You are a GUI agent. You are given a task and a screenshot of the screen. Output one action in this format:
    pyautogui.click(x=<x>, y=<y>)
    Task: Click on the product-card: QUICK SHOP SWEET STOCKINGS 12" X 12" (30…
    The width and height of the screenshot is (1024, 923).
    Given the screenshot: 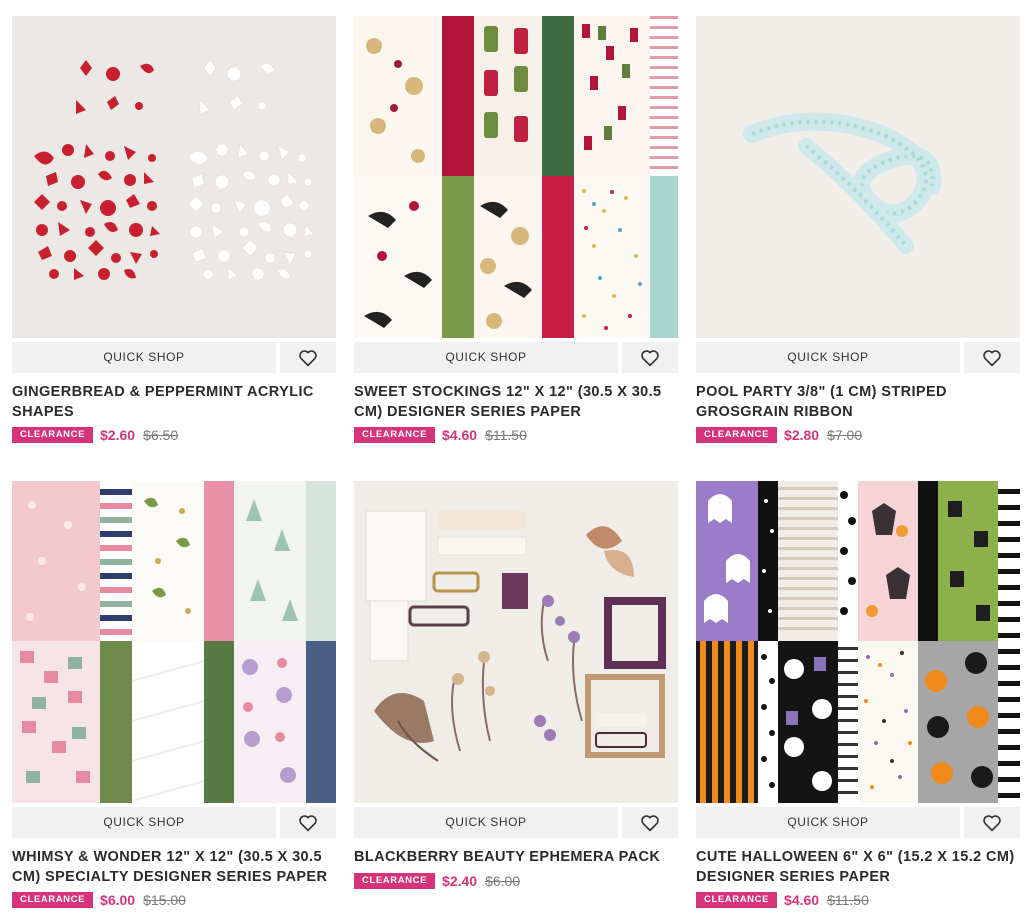 What is the action you would take?
    pyautogui.click(x=516, y=229)
    